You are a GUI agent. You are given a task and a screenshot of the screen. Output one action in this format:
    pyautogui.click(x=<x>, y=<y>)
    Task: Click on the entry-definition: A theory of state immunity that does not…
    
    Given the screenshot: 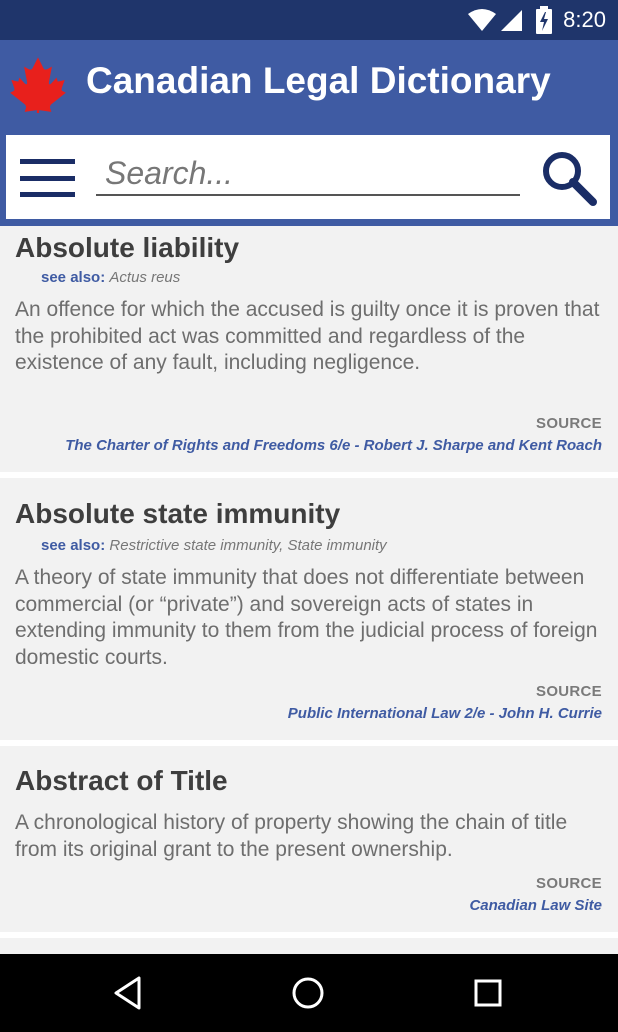 What is the action you would take?
    pyautogui.click(x=306, y=617)
    